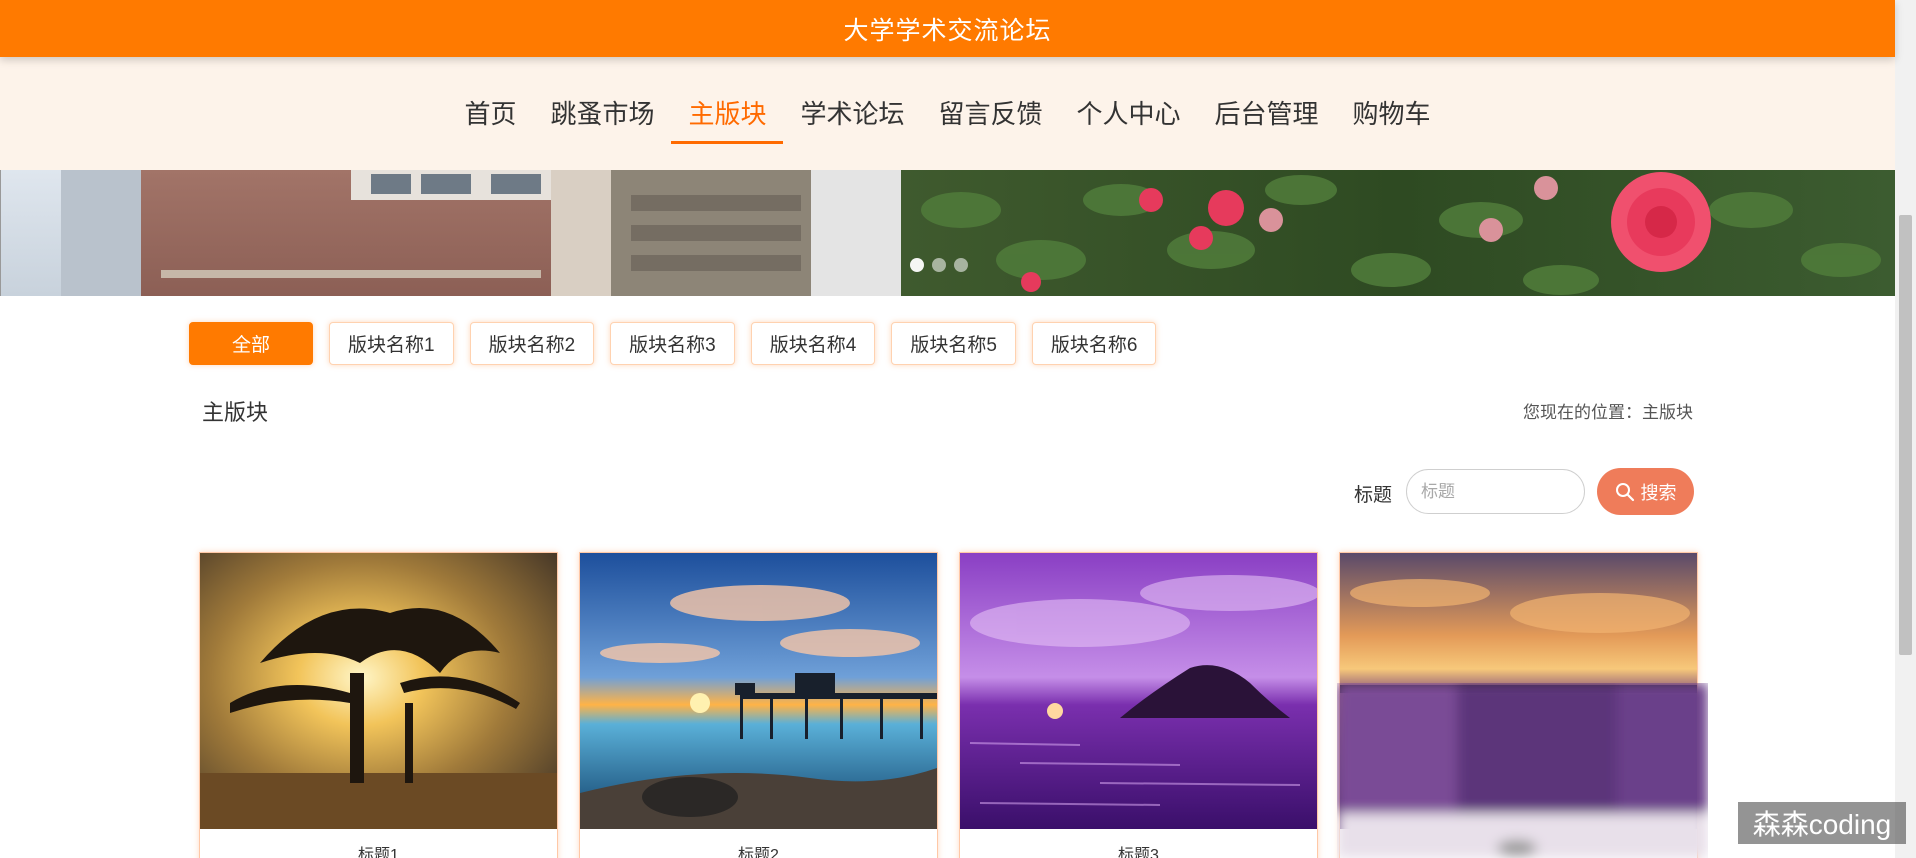  I want to click on nav-item-admin: 后台管理, so click(1267, 114).